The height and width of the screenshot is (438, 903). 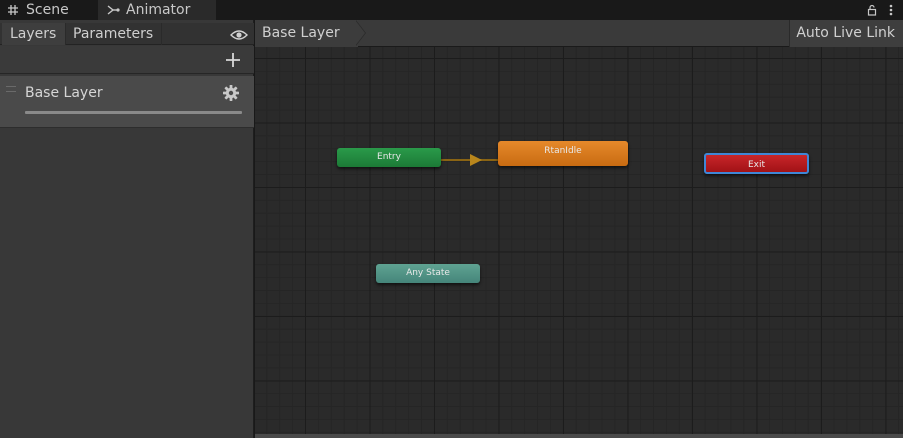 I want to click on tab-animator-label: Animator, so click(x=158, y=10).